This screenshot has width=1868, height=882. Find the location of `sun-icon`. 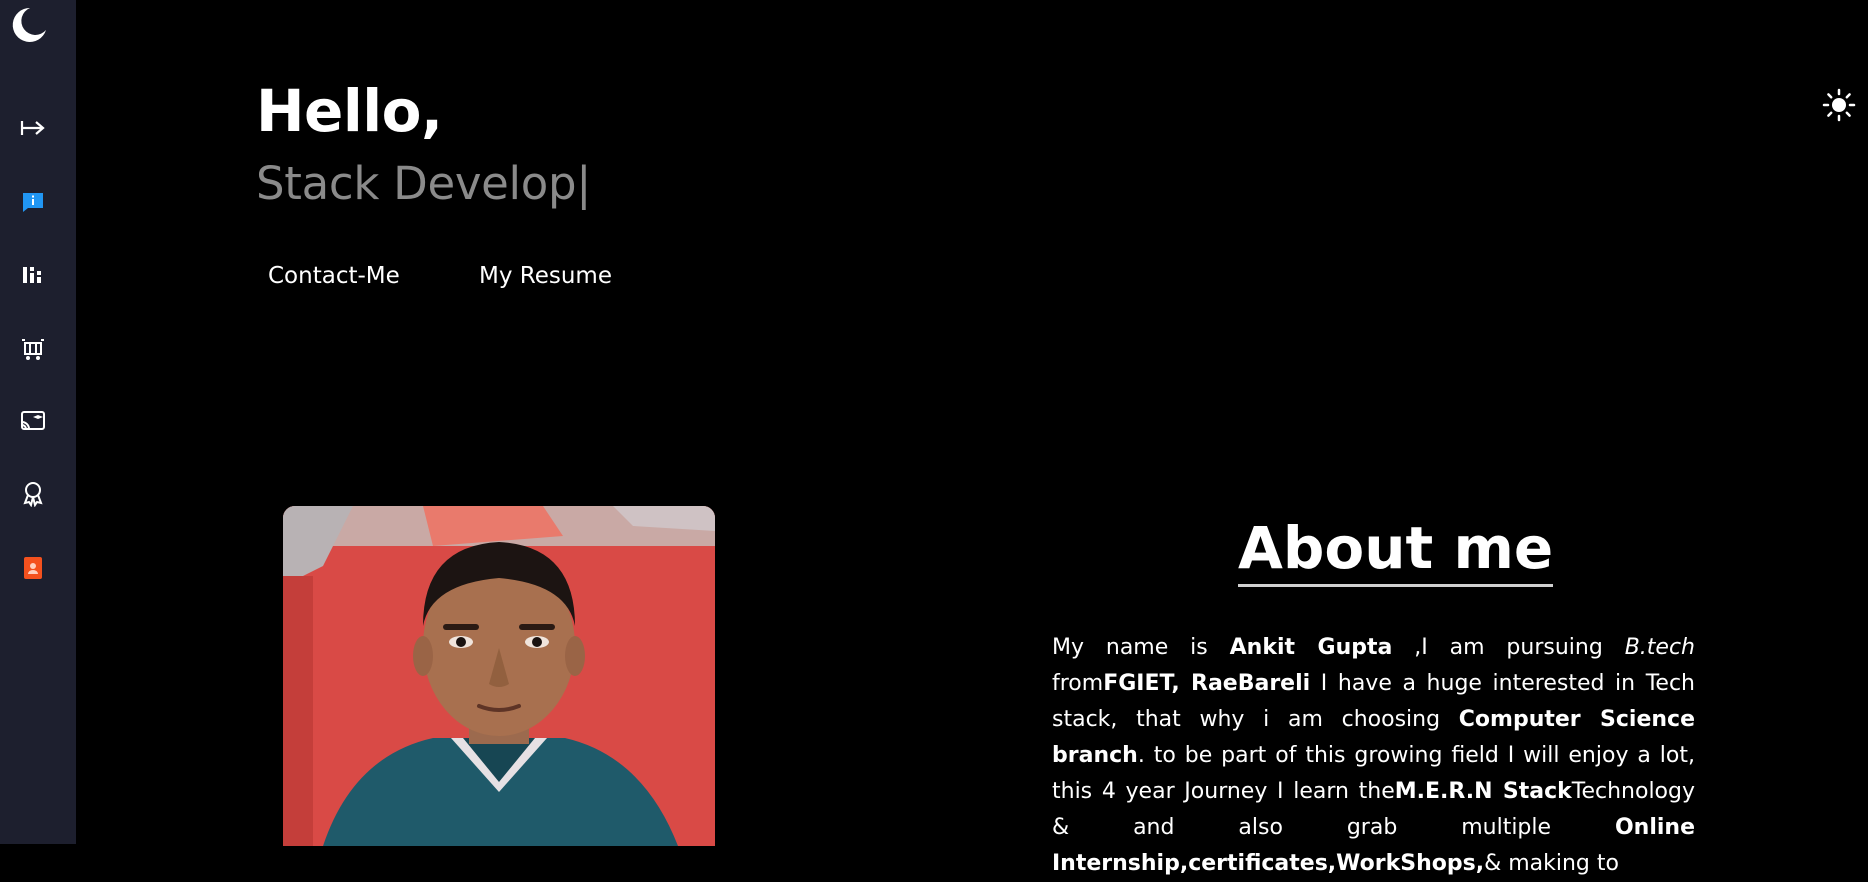

sun-icon is located at coordinates (1839, 105).